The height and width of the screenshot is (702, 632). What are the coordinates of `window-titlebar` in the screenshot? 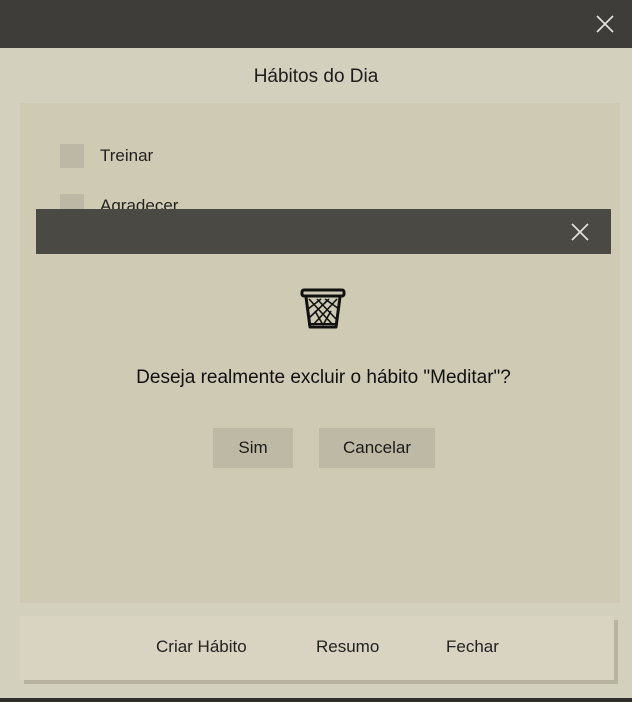 It's located at (316, 24).